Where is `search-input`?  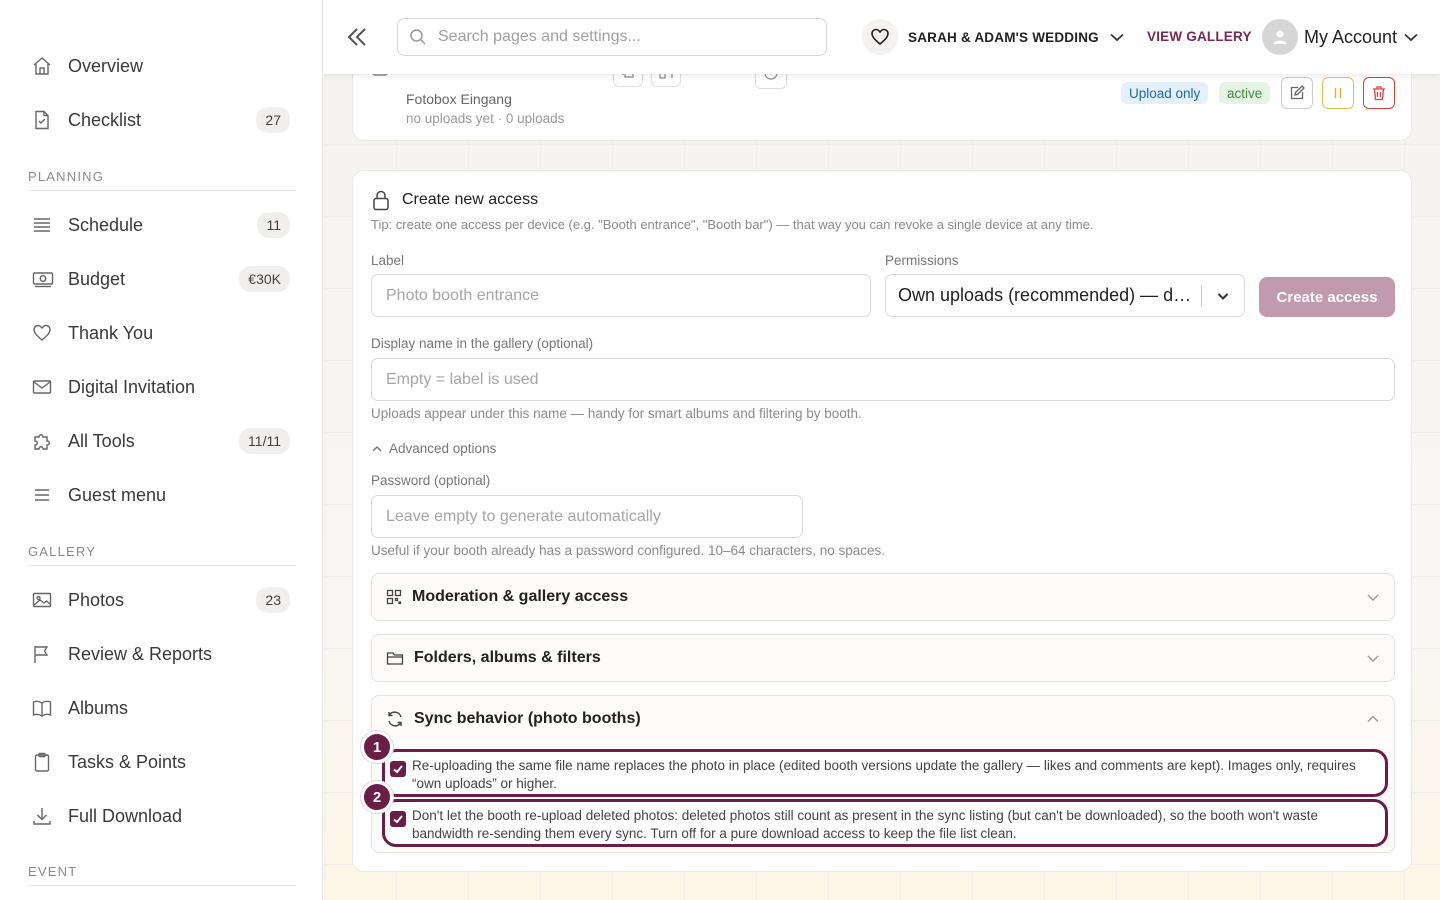 search-input is located at coordinates (623, 37).